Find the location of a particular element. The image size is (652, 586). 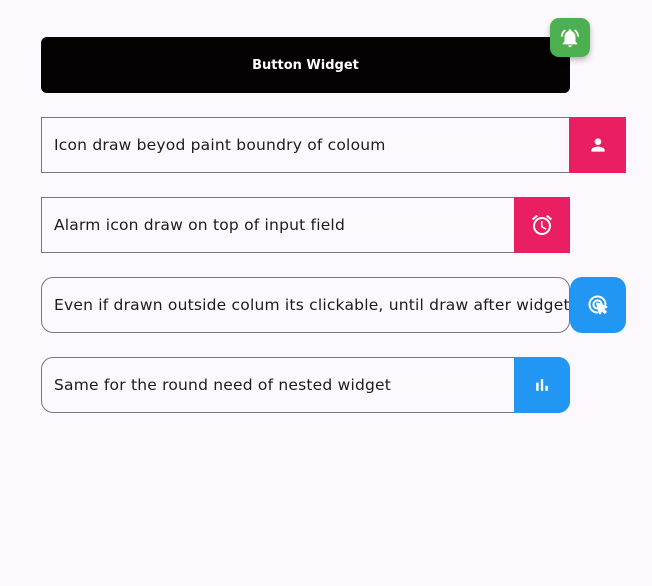

text-field-value: Alarm icon draw on top of input field is located at coordinates (199, 225).